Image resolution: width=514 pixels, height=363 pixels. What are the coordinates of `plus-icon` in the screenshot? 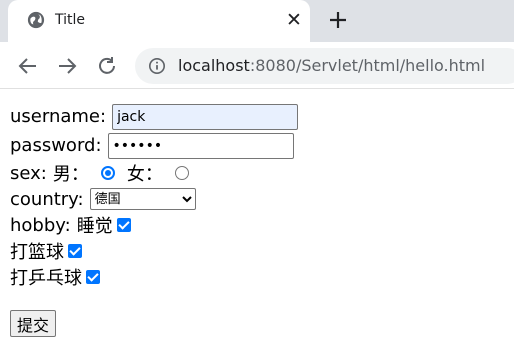 It's located at (338, 20).